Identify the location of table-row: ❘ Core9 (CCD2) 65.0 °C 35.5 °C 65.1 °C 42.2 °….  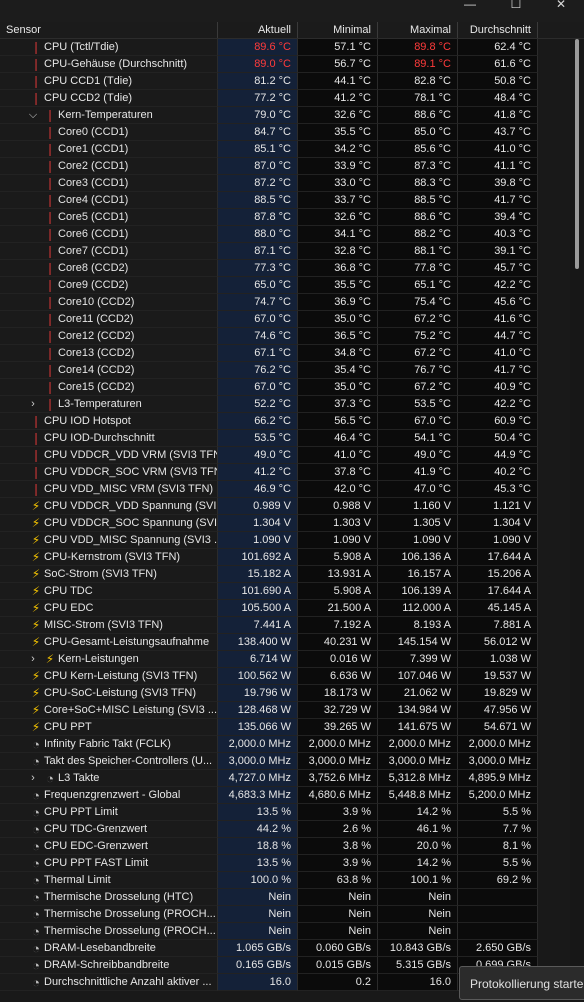
(285, 285).